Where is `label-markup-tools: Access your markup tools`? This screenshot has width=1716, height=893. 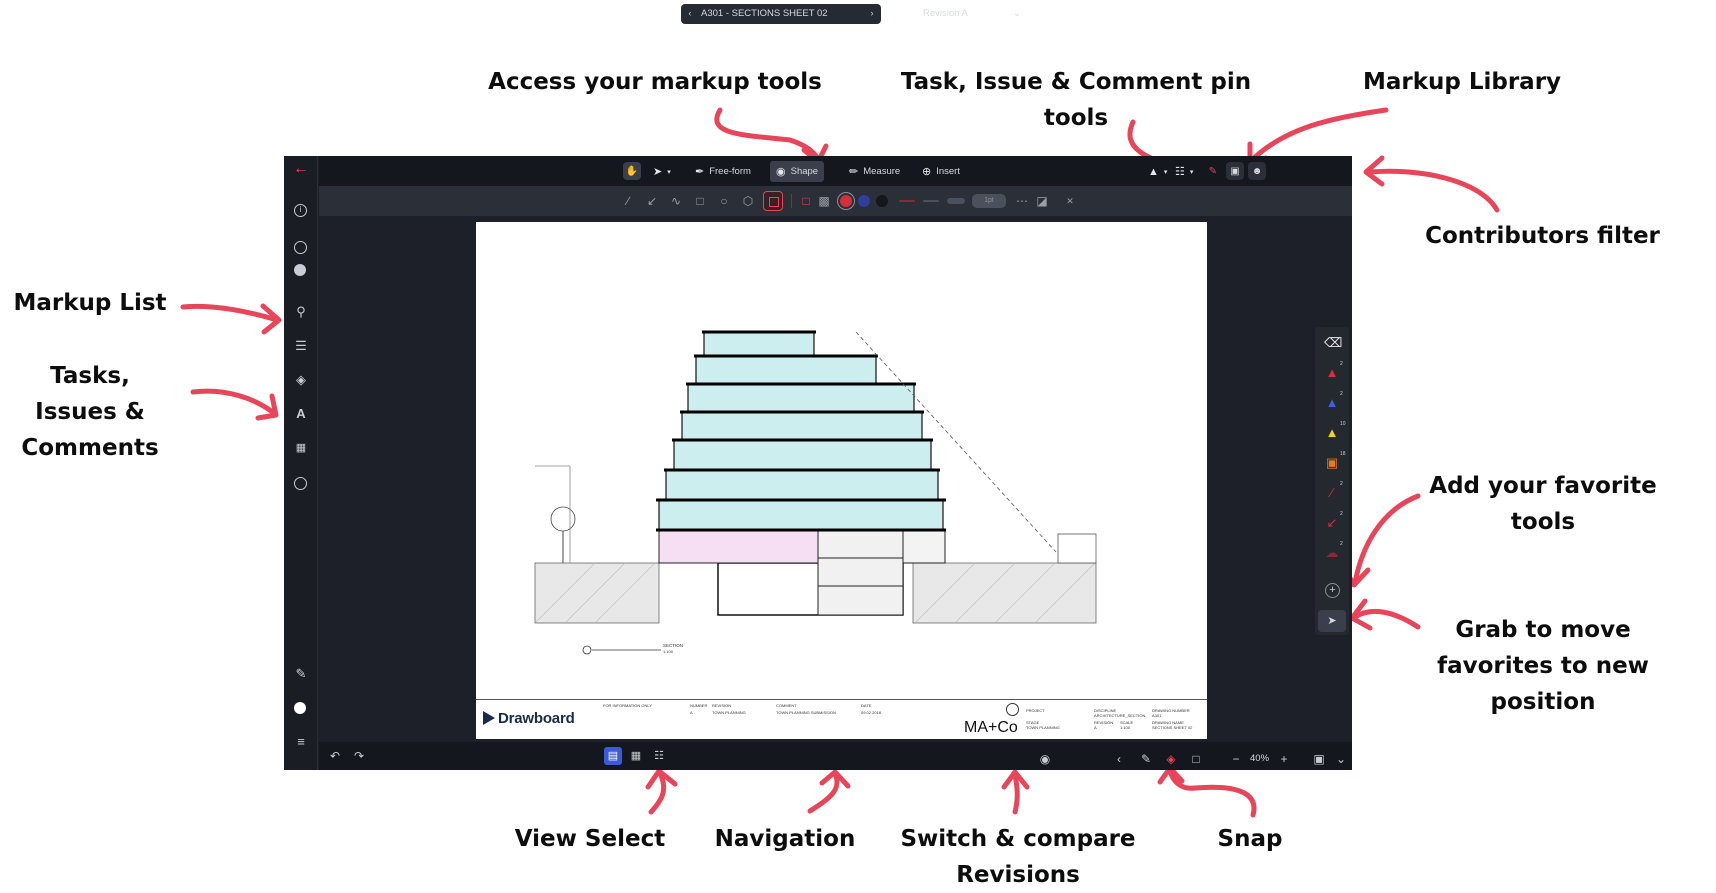
label-markup-tools: Access your markup tools is located at coordinates (655, 82).